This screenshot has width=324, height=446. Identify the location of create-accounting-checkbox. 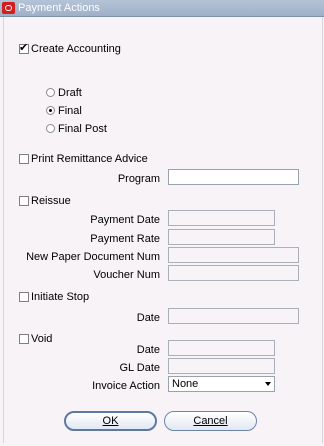
(24, 47).